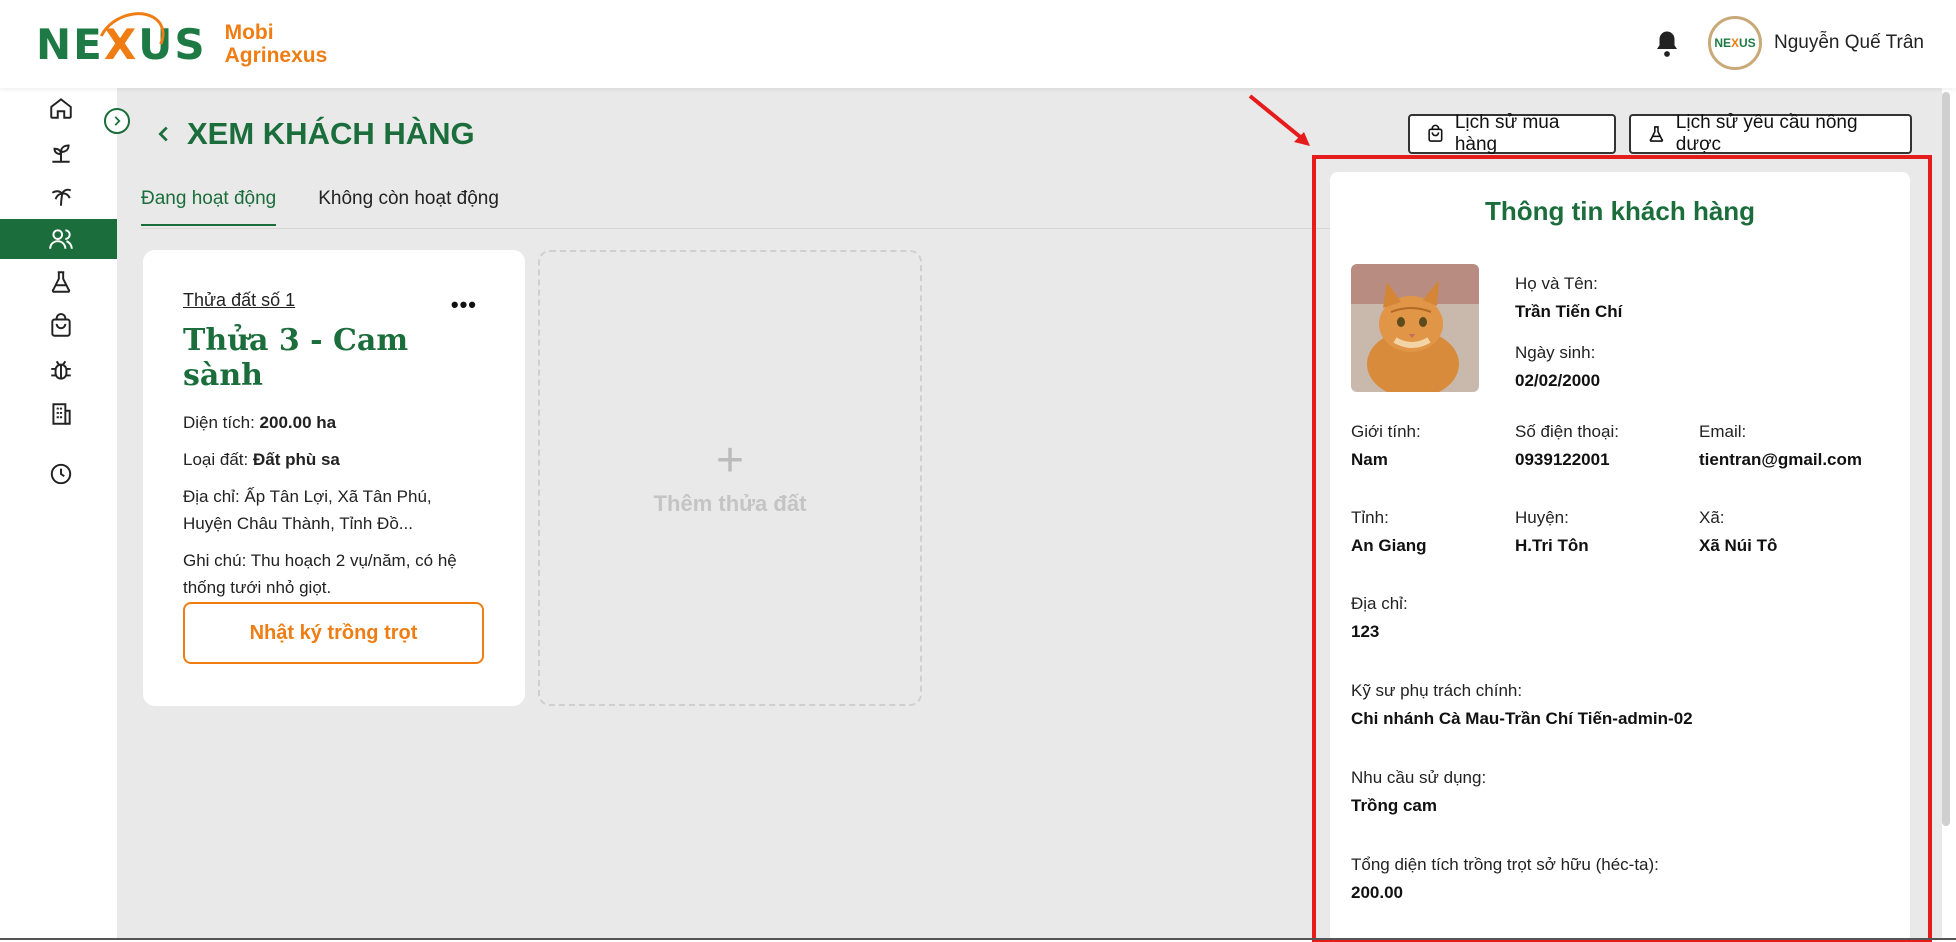 The height and width of the screenshot is (942, 1956). What do you see at coordinates (331, 133) in the screenshot?
I see `page-title-text: XEM KHÁCH HÀNG` at bounding box center [331, 133].